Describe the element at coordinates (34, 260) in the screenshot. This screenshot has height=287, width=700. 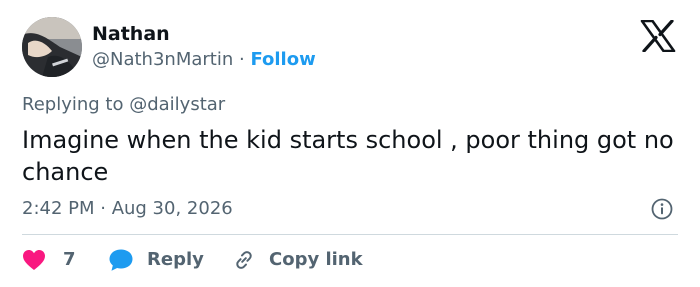
I see `heart-icon` at that location.